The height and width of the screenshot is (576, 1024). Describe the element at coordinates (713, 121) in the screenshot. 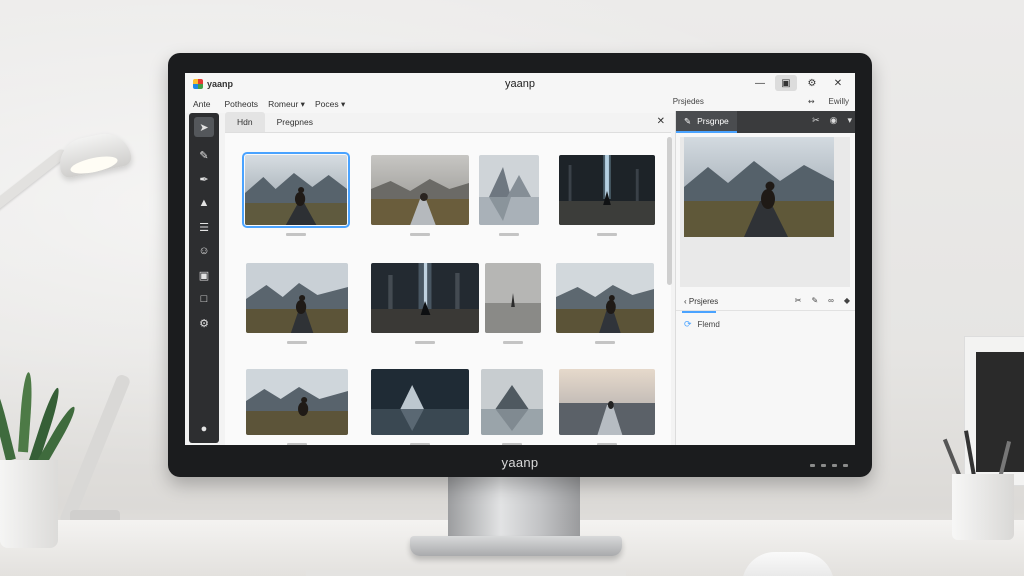

I see `panel-tab-label: Prsgnpe` at that location.